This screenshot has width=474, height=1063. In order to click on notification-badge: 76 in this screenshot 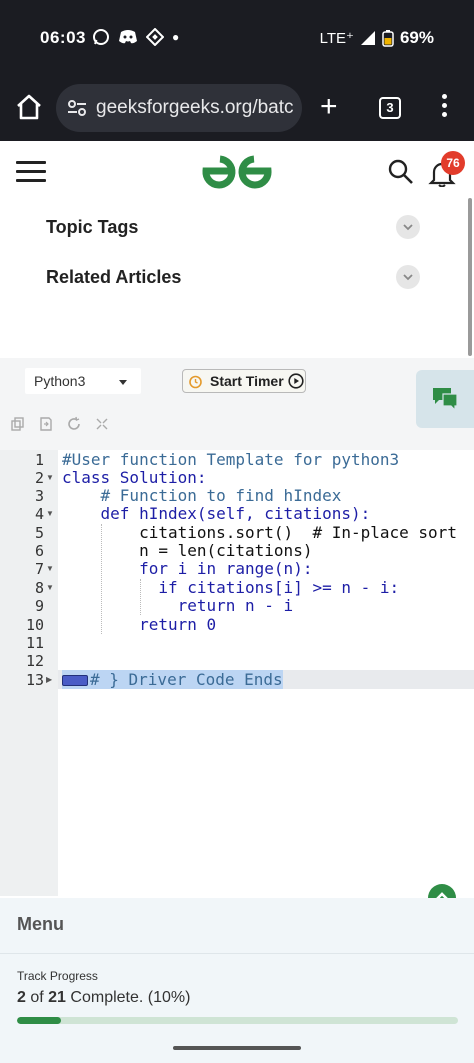, I will do `click(453, 163)`.